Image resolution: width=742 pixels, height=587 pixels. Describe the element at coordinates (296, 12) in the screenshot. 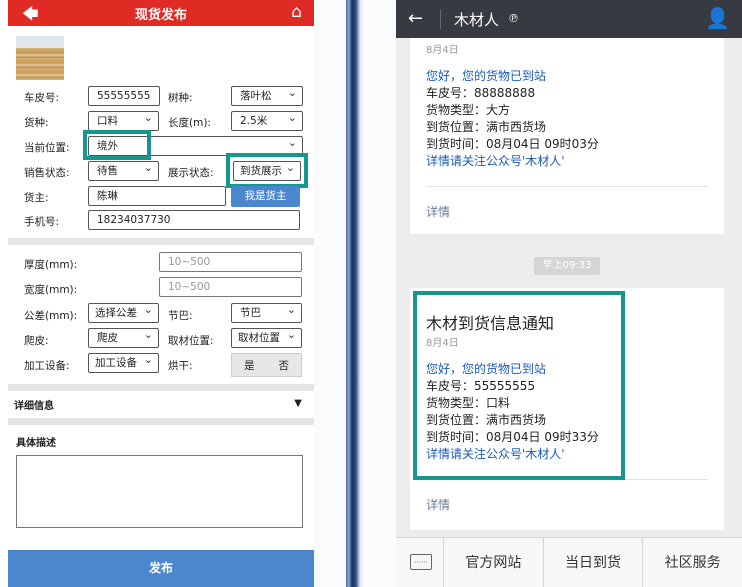

I see `home-icon: ⌂` at that location.